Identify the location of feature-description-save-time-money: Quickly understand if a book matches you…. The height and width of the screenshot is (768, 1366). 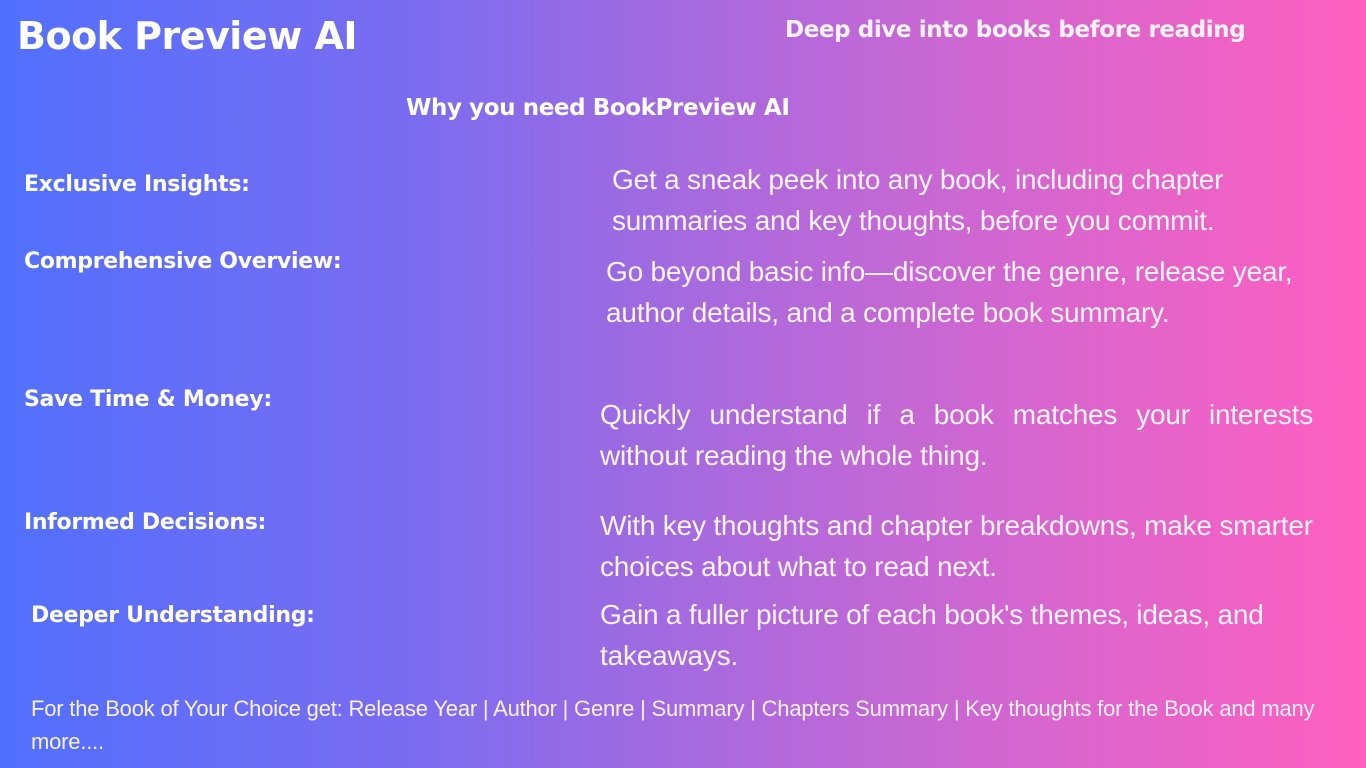
(956, 435).